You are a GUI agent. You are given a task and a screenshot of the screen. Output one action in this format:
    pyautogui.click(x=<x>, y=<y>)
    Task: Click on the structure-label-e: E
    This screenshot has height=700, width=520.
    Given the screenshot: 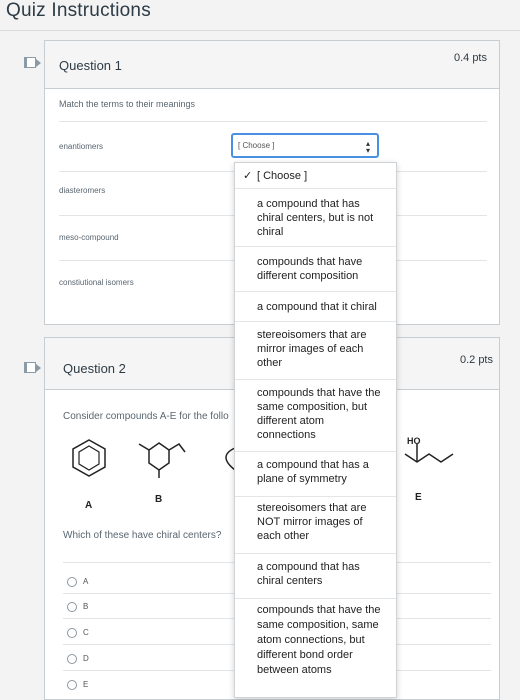 What is the action you would take?
    pyautogui.click(x=418, y=497)
    